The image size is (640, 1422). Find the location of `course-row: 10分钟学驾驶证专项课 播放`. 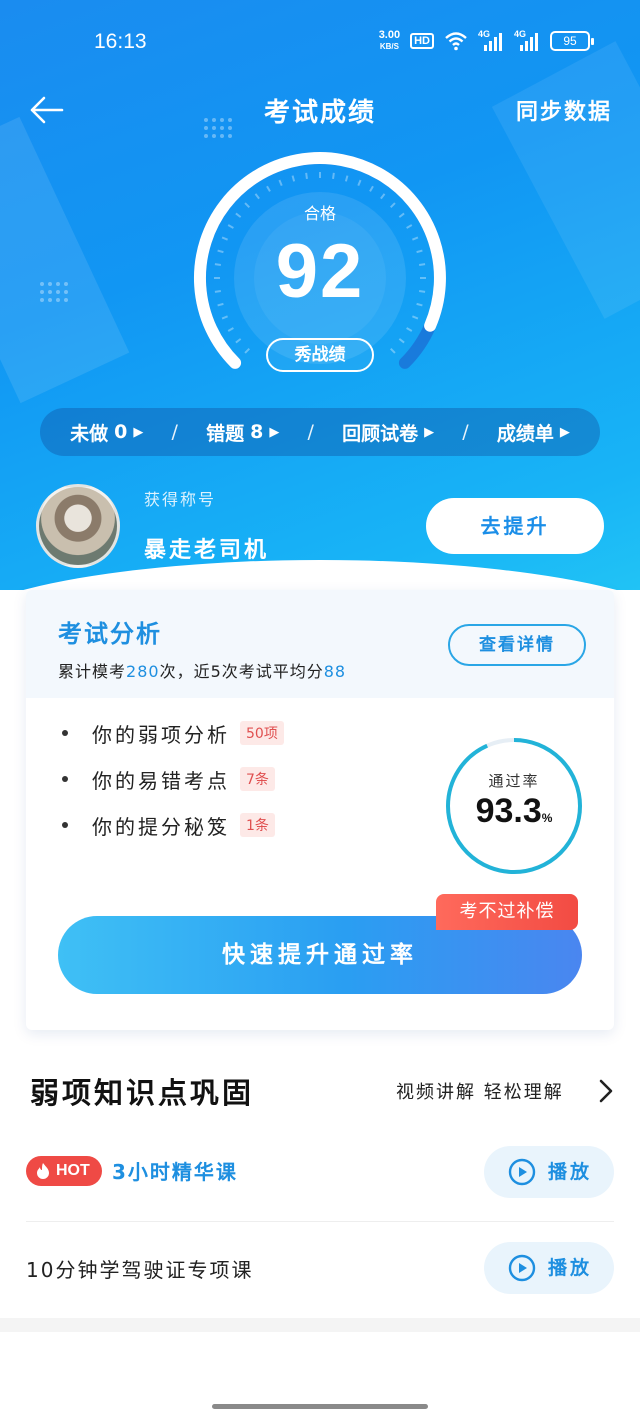

course-row: 10分钟学驾驶证专项课 播放 is located at coordinates (320, 1270).